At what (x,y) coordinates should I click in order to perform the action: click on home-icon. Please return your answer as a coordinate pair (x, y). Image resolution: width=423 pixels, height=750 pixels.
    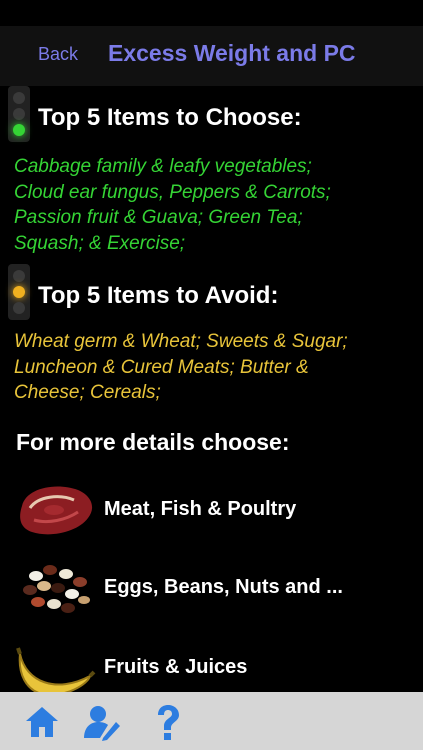
    Looking at the image, I should click on (42, 722).